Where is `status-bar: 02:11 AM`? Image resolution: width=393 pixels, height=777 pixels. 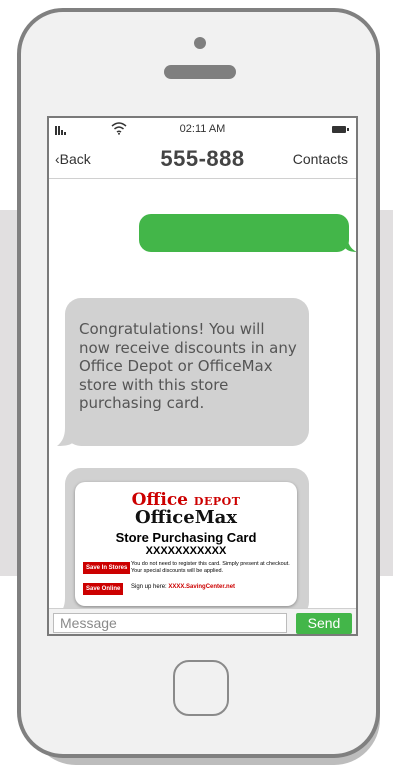 status-bar: 02:11 AM is located at coordinates (202, 129).